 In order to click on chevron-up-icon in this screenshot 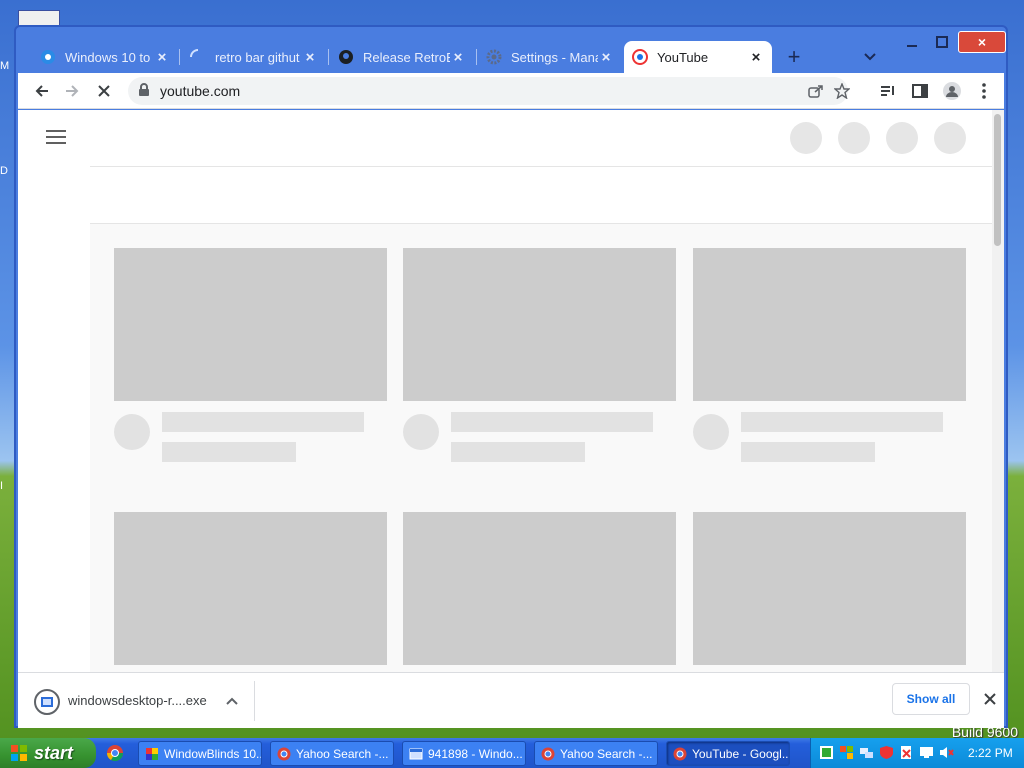, I will do `click(232, 701)`.